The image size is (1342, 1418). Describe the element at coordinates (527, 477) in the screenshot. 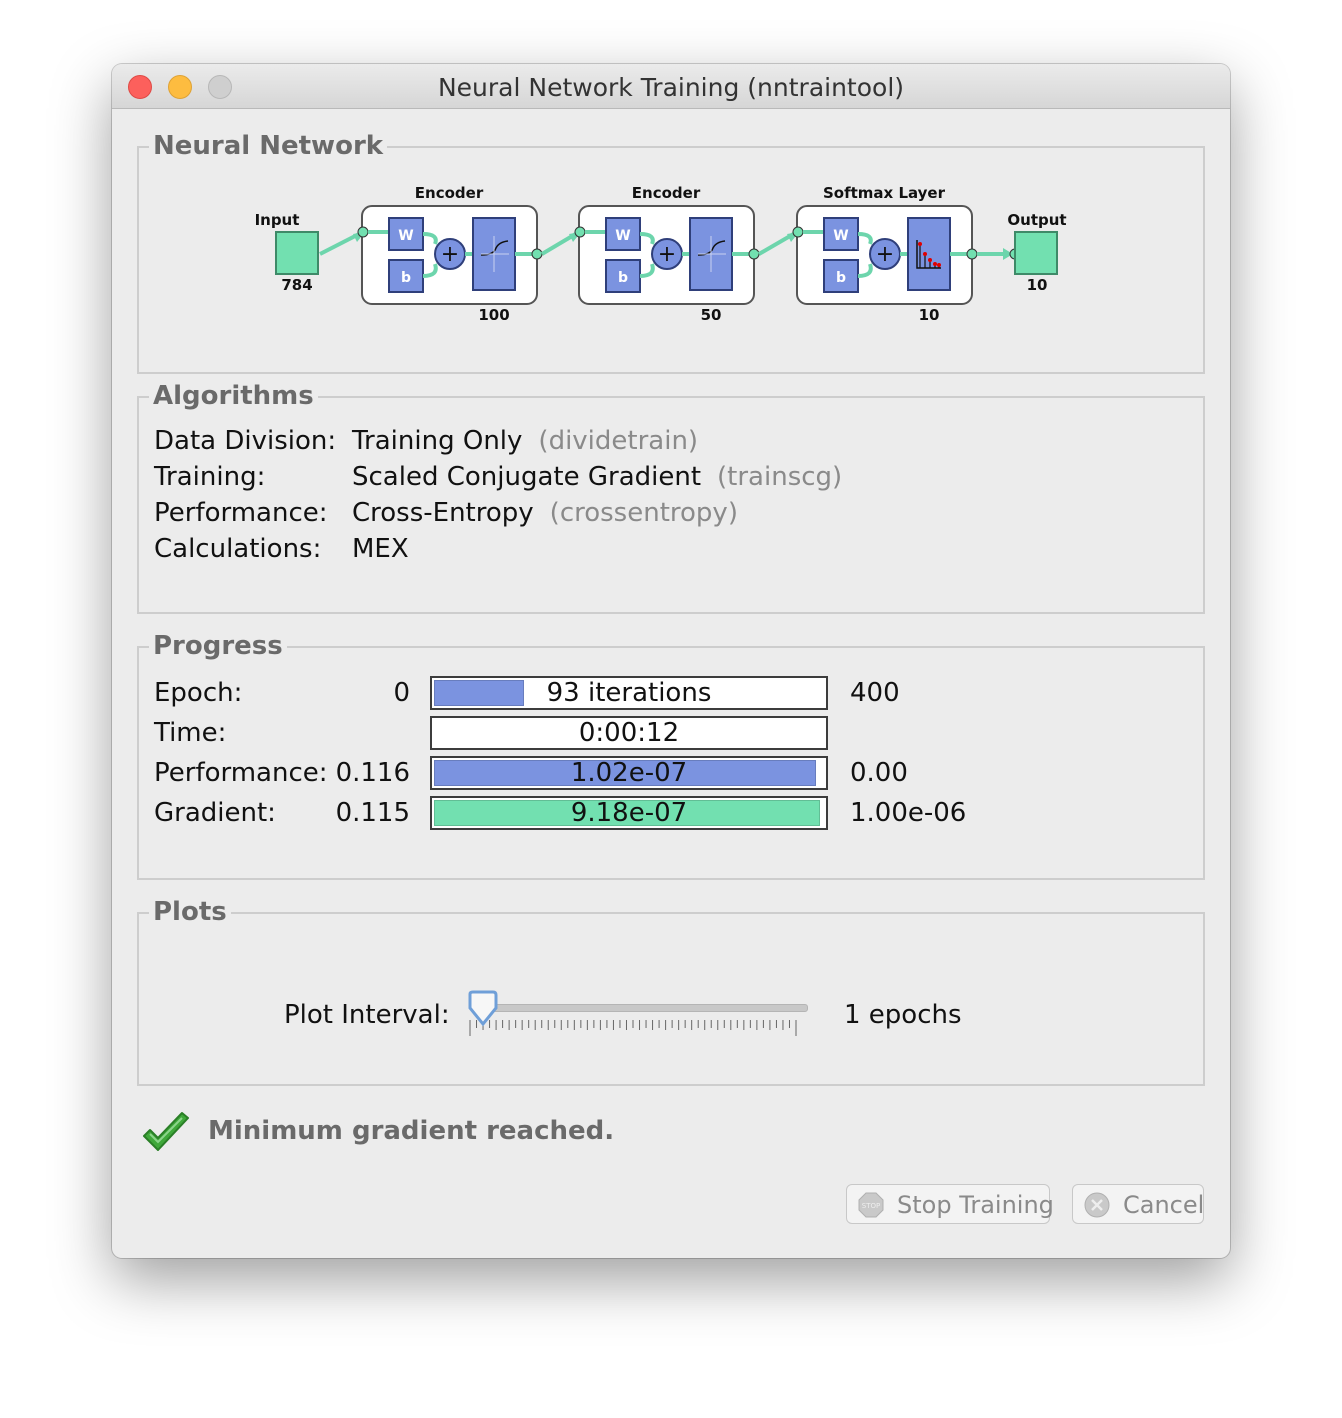

I see `algo-value: Scaled Conjugate Gradient` at that location.